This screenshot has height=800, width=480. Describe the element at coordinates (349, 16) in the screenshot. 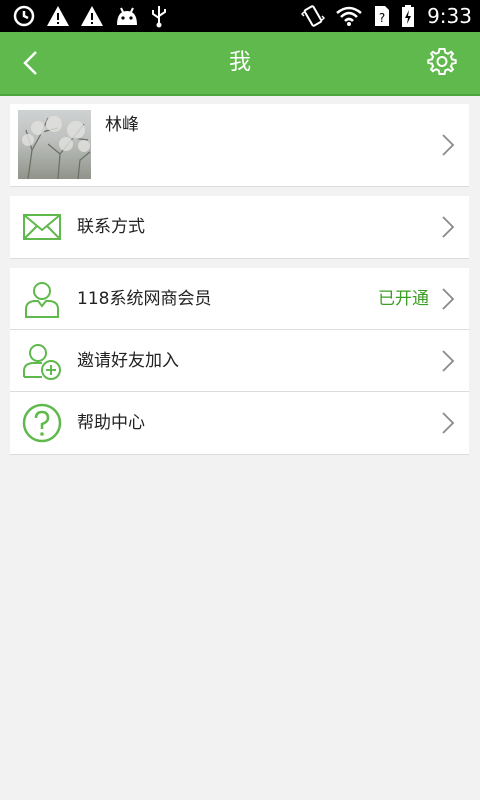

I see `wifi-icon` at that location.